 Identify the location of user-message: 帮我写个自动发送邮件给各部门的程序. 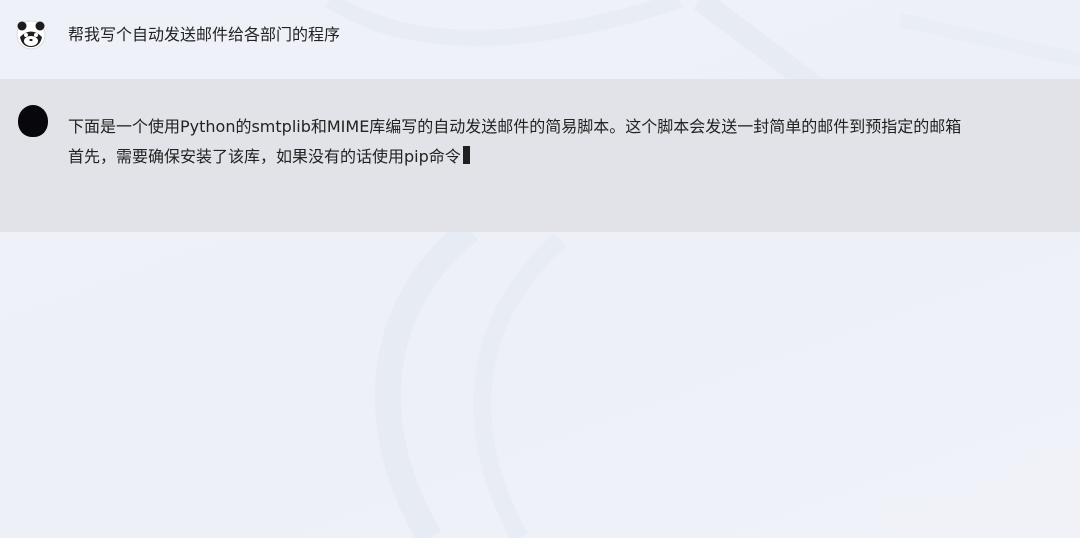
(540, 39).